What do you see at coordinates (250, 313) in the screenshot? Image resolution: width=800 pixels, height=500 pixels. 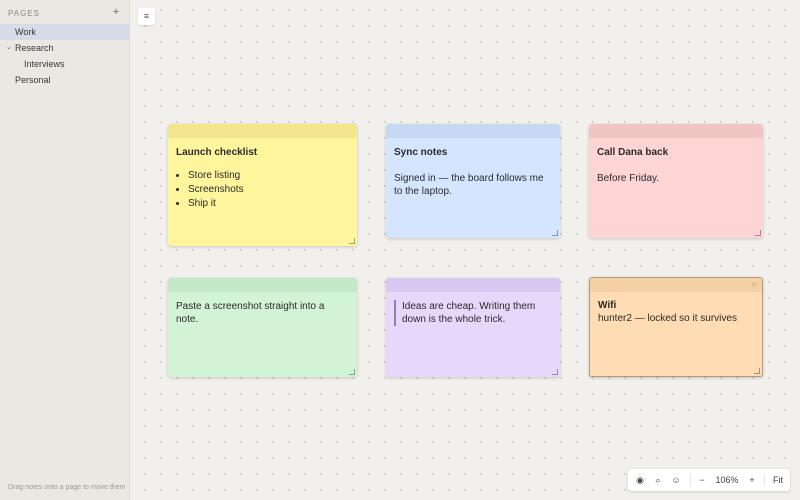 I see `note-text: Paste a screenshot straight into a note.` at bounding box center [250, 313].